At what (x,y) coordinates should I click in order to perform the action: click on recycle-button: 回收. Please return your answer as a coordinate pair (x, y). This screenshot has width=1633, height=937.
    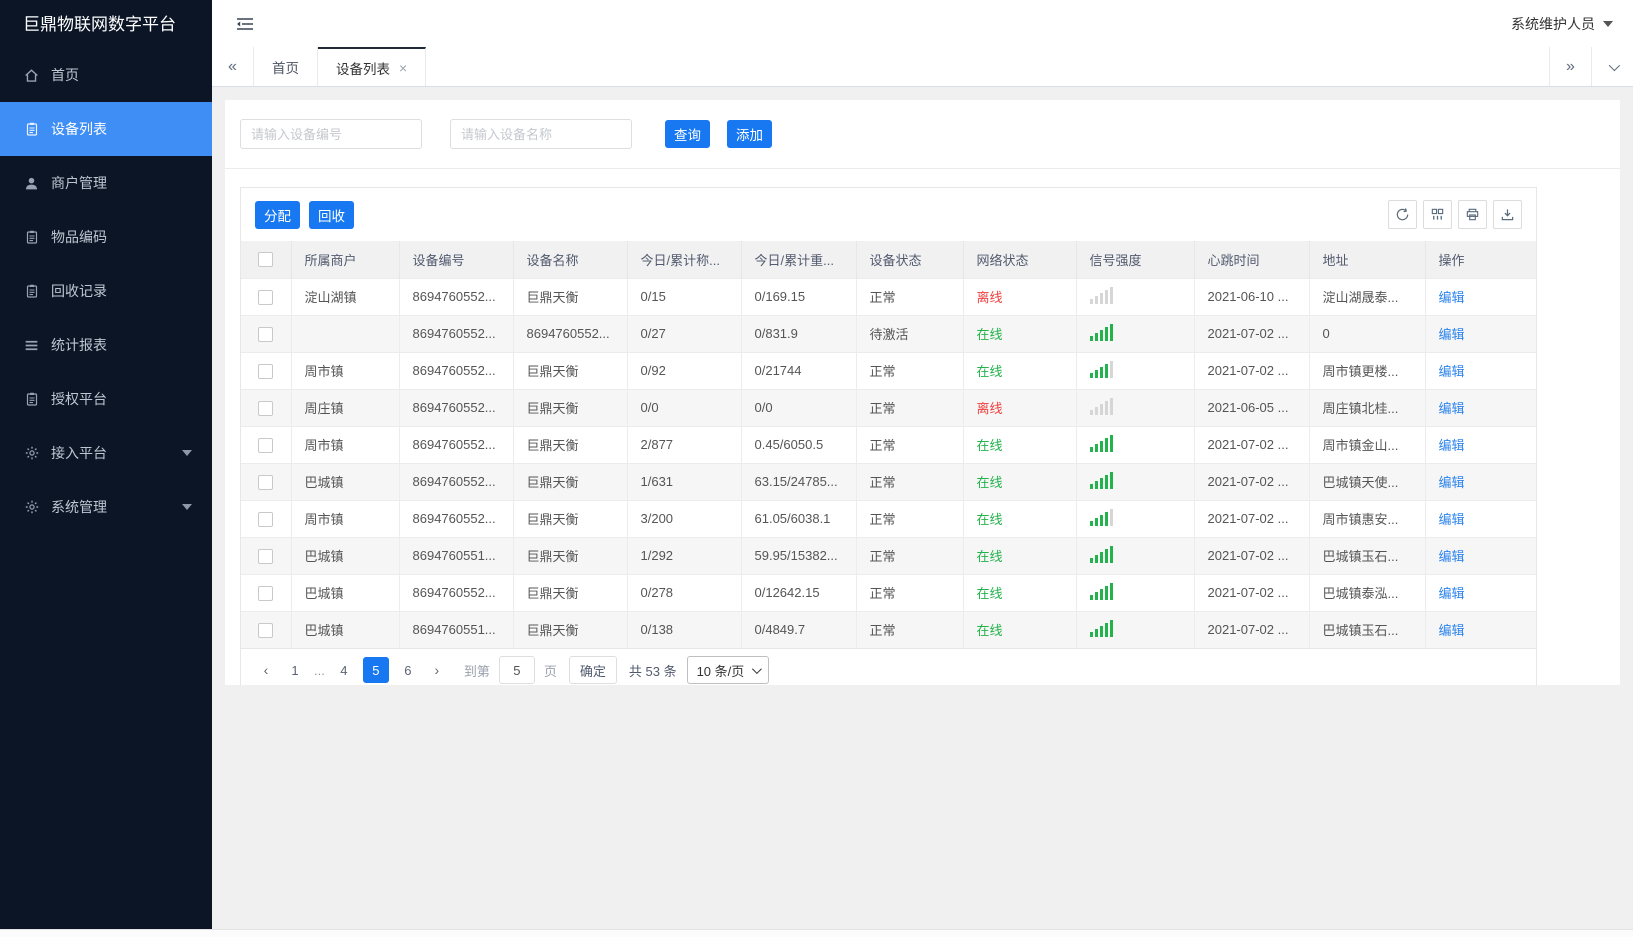
    Looking at the image, I should click on (331, 214).